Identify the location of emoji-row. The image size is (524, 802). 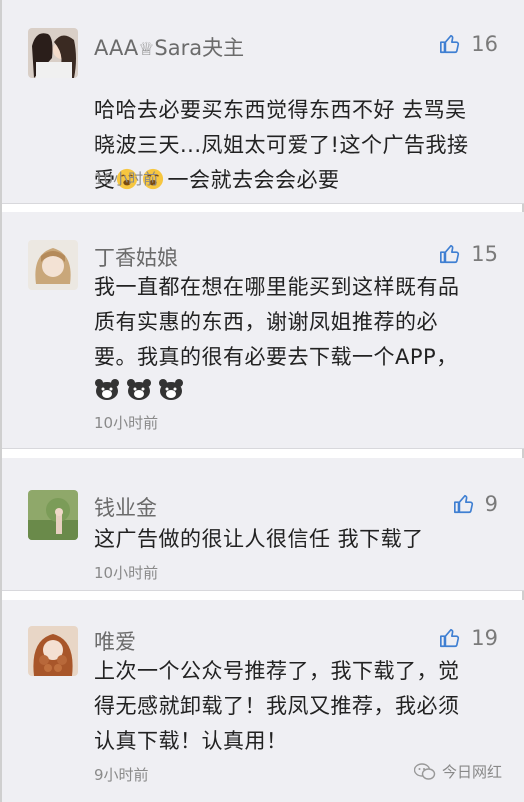
(139, 389).